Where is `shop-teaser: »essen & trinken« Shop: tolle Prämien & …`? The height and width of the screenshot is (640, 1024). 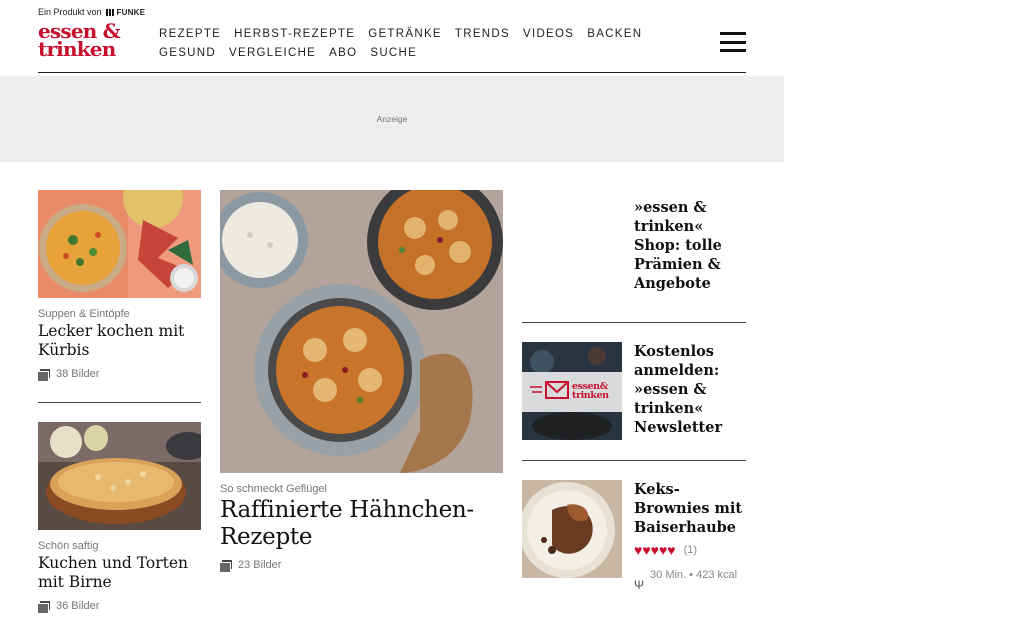 shop-teaser: »essen & trinken« Shop: tolle Prämien & … is located at coordinates (690, 245).